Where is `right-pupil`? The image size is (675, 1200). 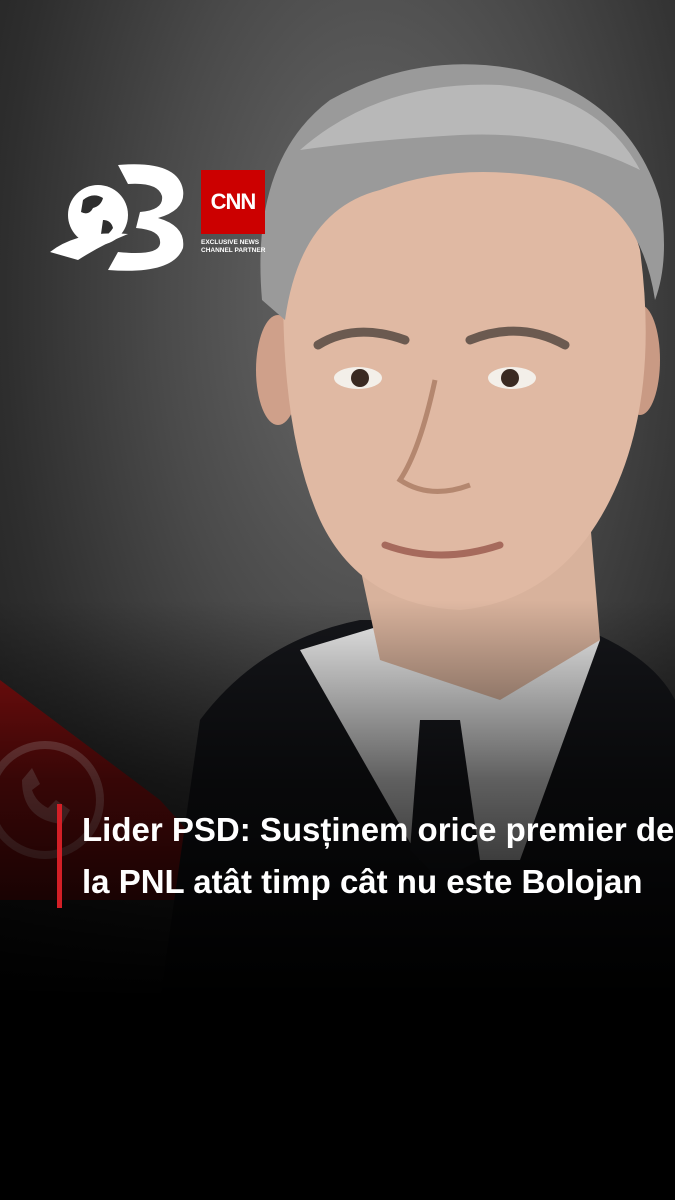 right-pupil is located at coordinates (510, 378).